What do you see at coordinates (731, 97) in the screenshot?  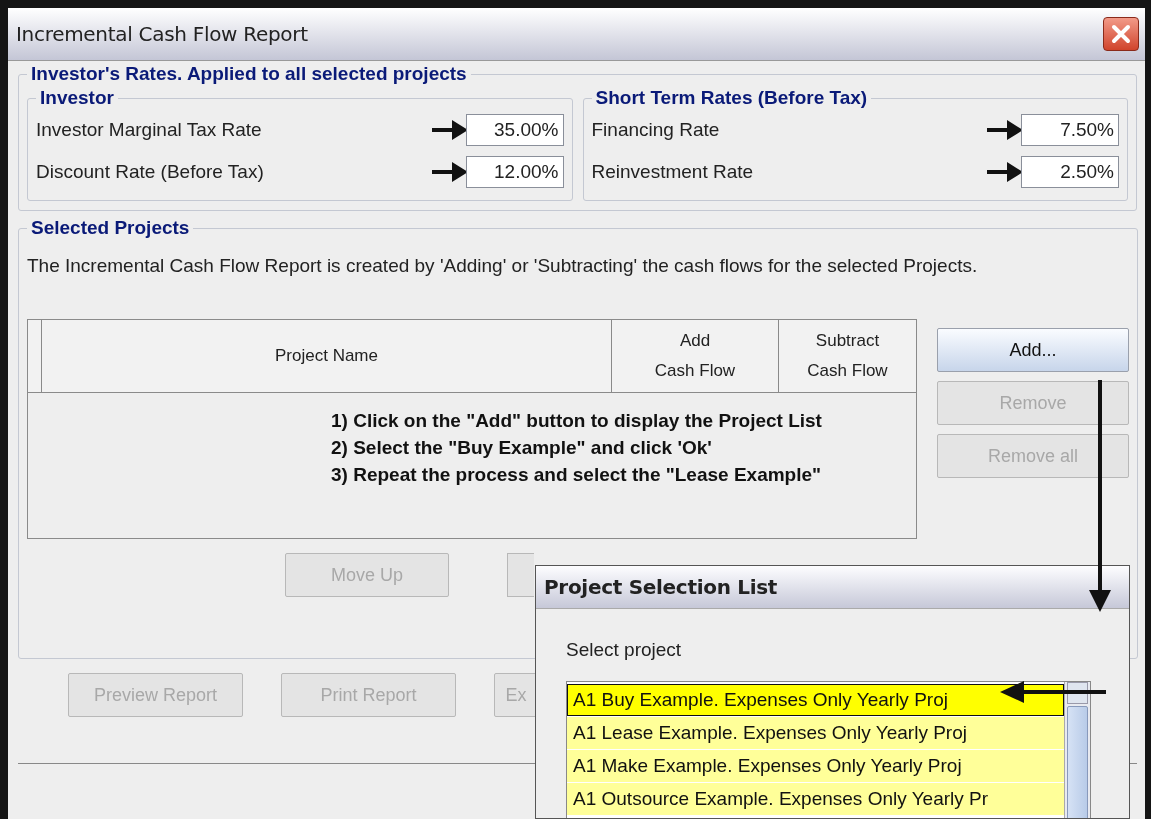 I see `group-title: Short Term Rates (Before Tax)` at bounding box center [731, 97].